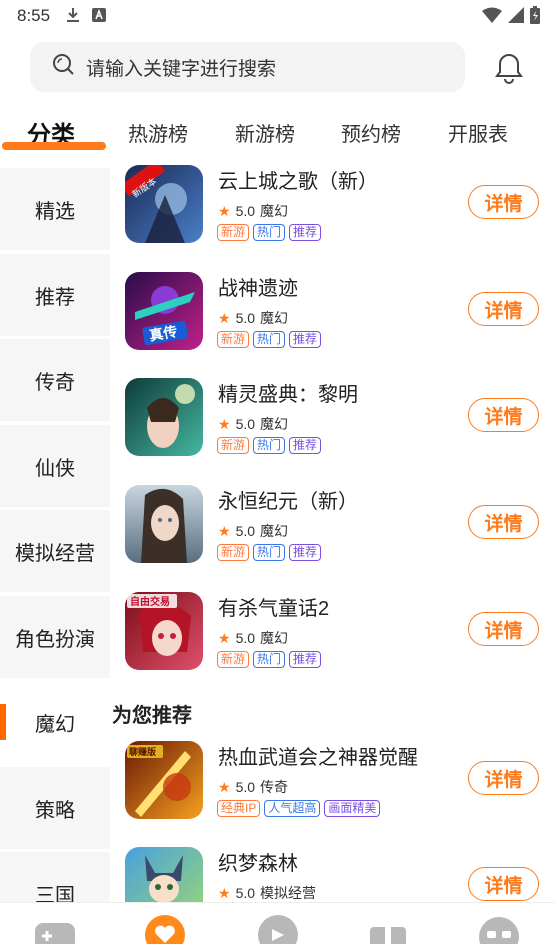 The width and height of the screenshot is (554, 944). I want to click on sidebar-item-rpg: 角色扮演, so click(55, 637).